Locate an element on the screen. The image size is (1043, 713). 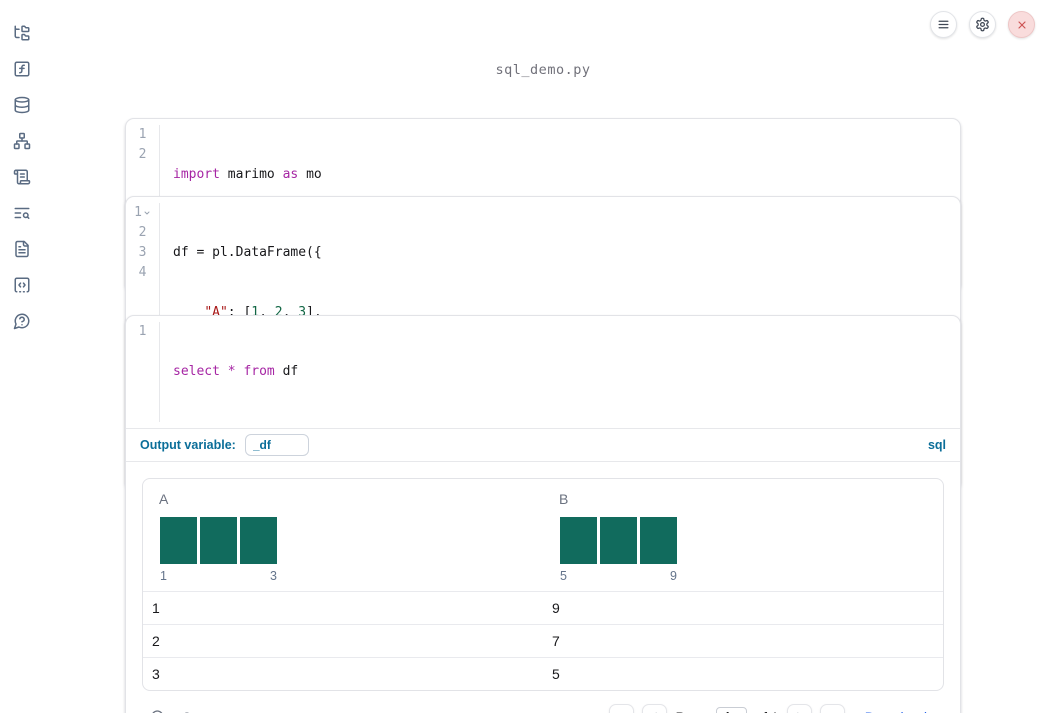
next-page-button is located at coordinates (799, 708).